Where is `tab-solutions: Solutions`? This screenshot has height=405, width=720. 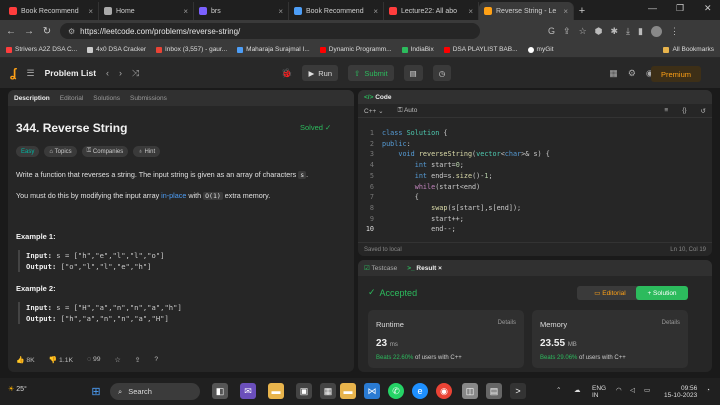 tab-solutions: Solutions is located at coordinates (106, 98).